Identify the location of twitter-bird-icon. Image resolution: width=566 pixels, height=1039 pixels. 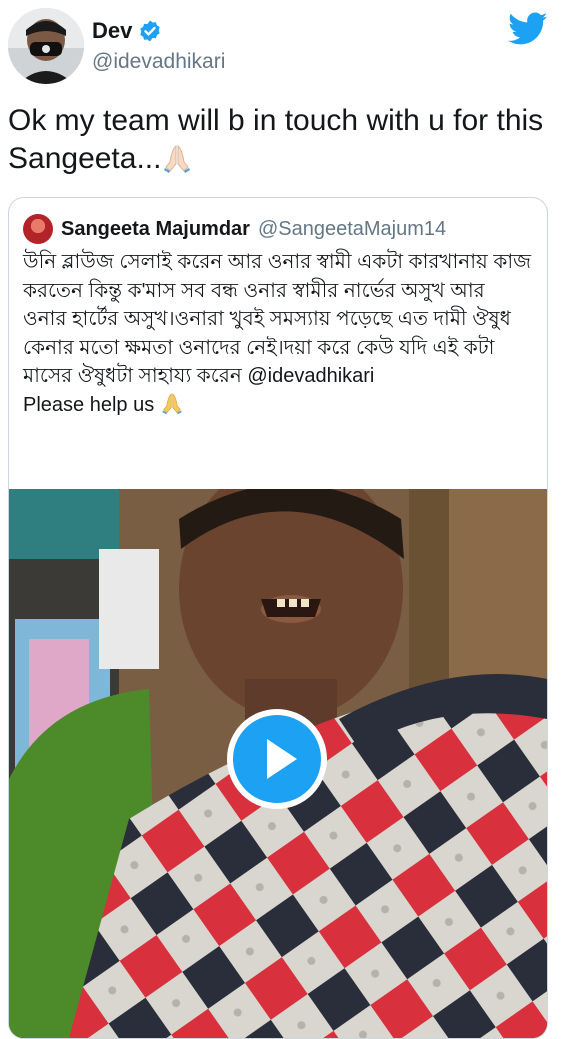
(528, 28).